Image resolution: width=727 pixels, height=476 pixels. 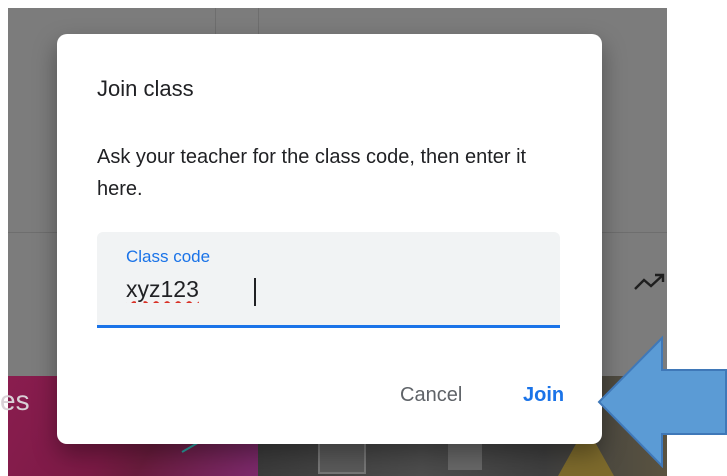 What do you see at coordinates (431, 395) in the screenshot?
I see `cancel-button: Cancel` at bounding box center [431, 395].